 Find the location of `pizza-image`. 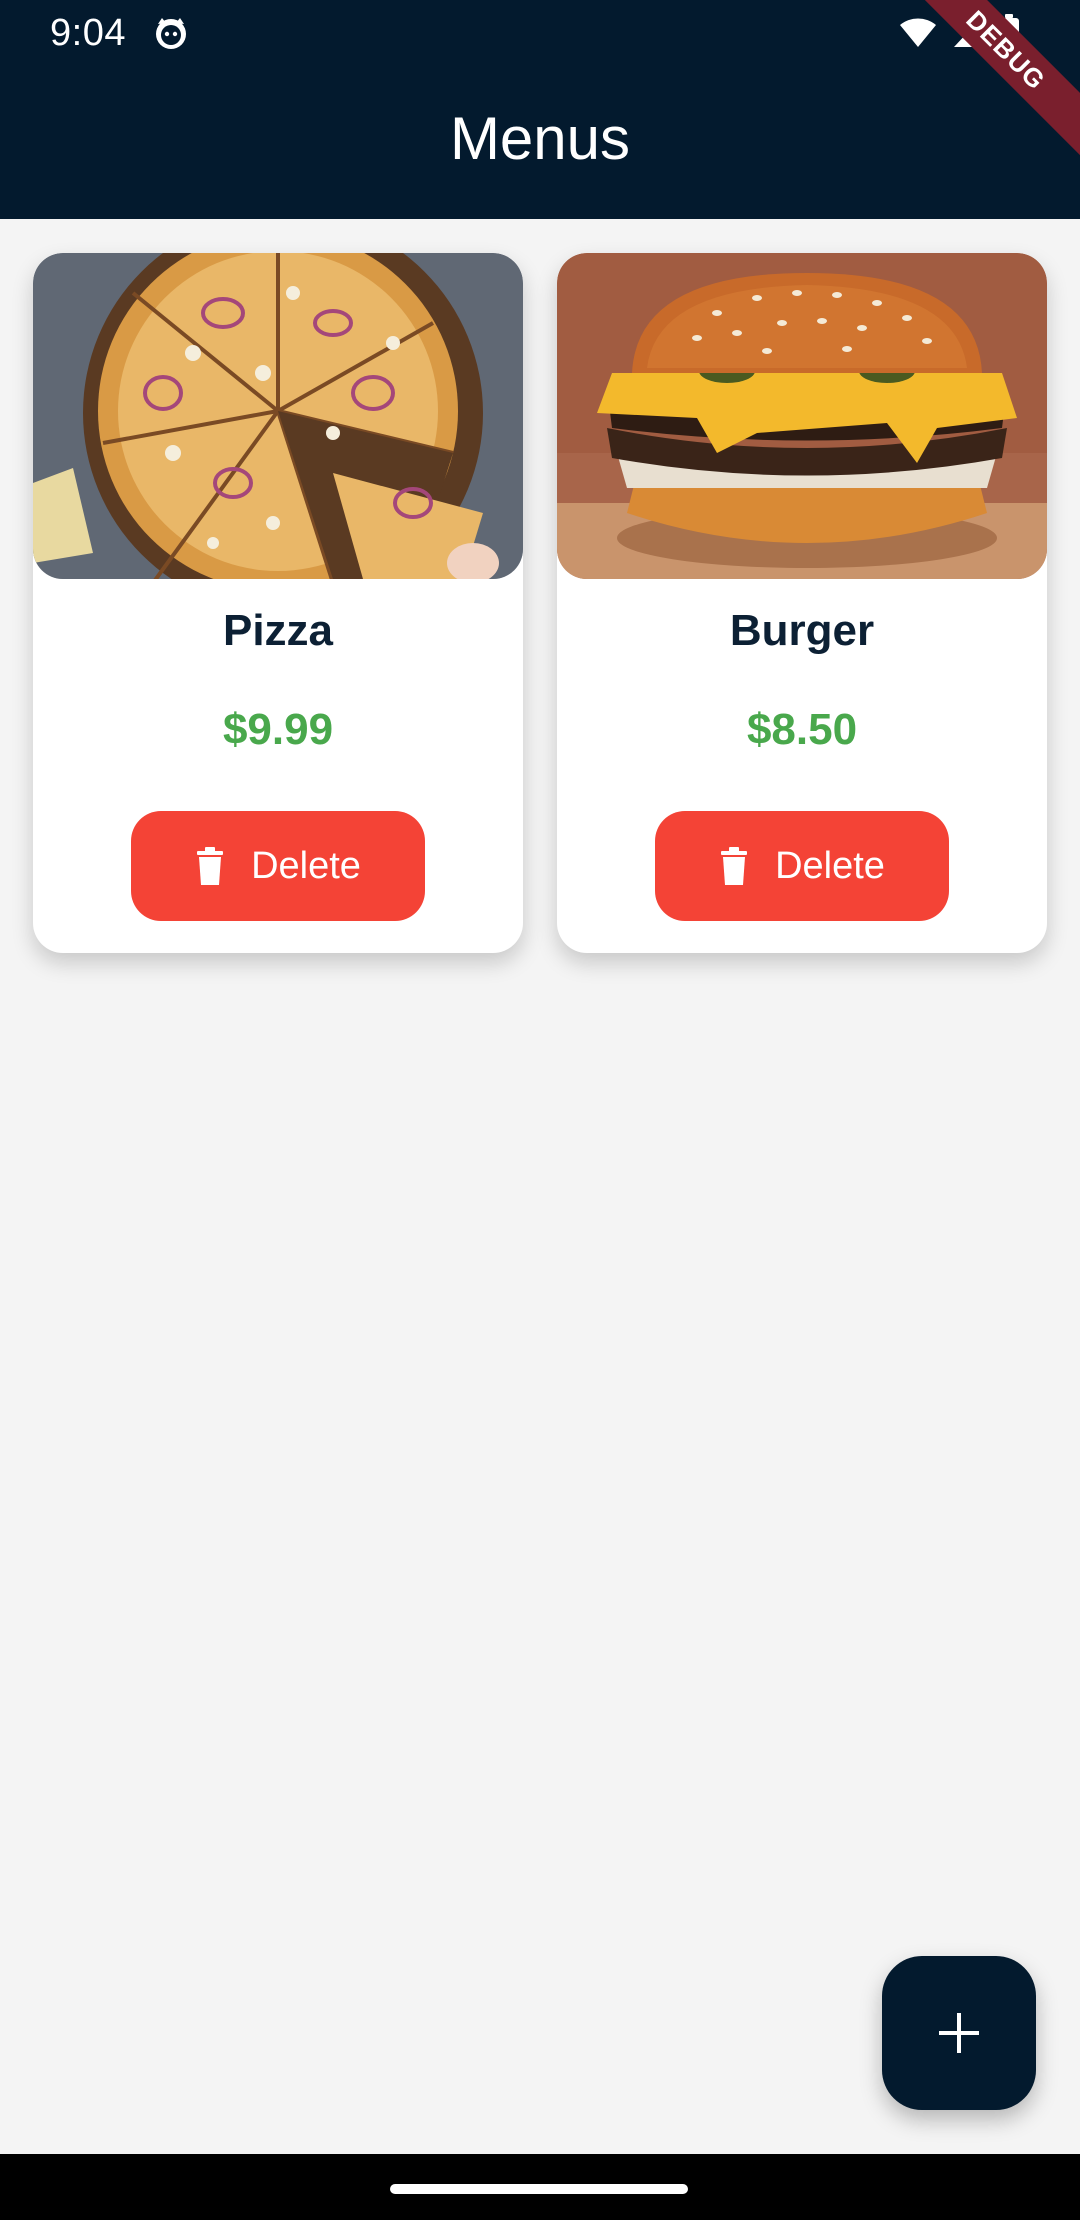

pizza-image is located at coordinates (278, 416).